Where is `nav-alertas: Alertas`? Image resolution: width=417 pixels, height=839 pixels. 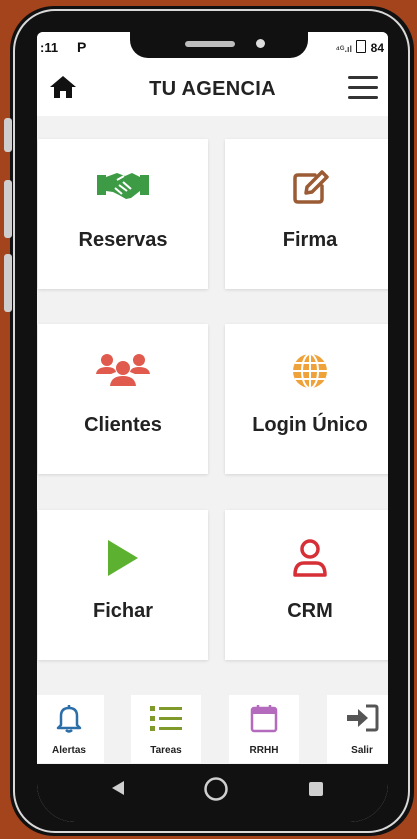
nav-alertas: Alertas is located at coordinates (70, 729).